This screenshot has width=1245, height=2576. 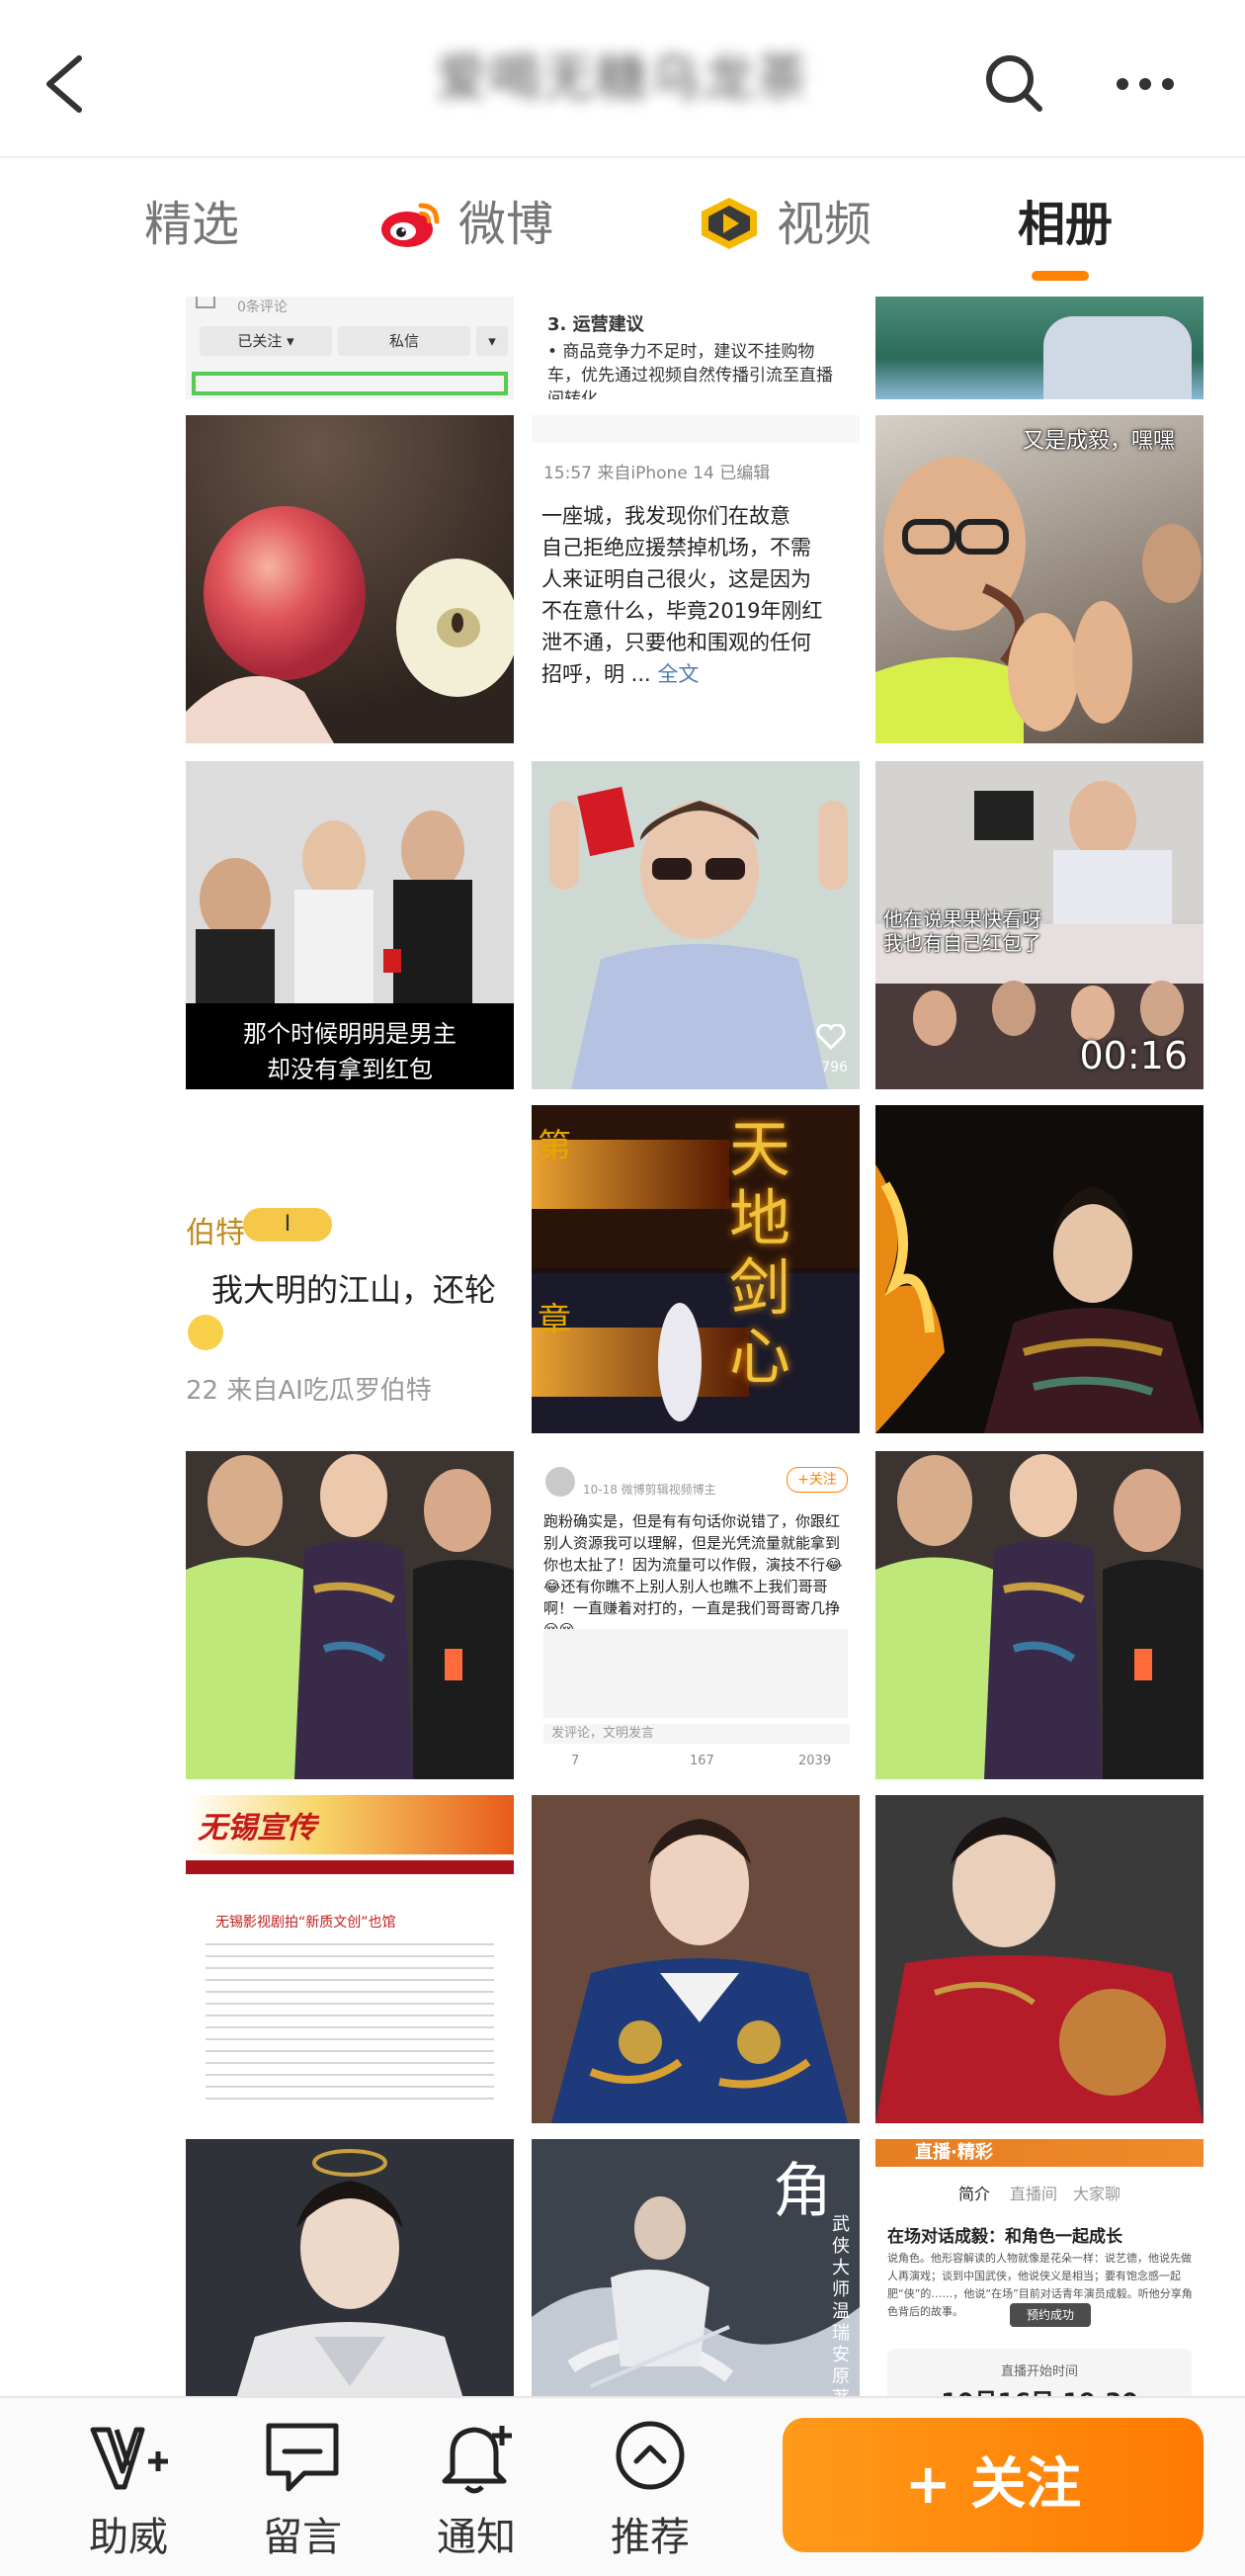 What do you see at coordinates (1039, 2389) in the screenshot?
I see `tile-text: 10月16日 19:30` at bounding box center [1039, 2389].